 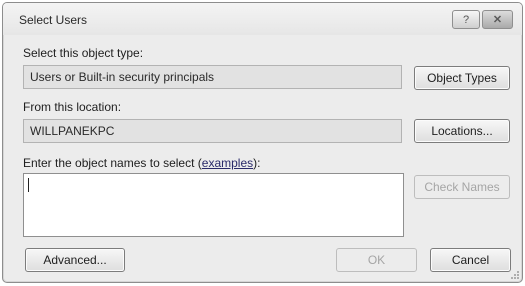 I want to click on location-field: WILLPANEKPC, so click(x=212, y=131).